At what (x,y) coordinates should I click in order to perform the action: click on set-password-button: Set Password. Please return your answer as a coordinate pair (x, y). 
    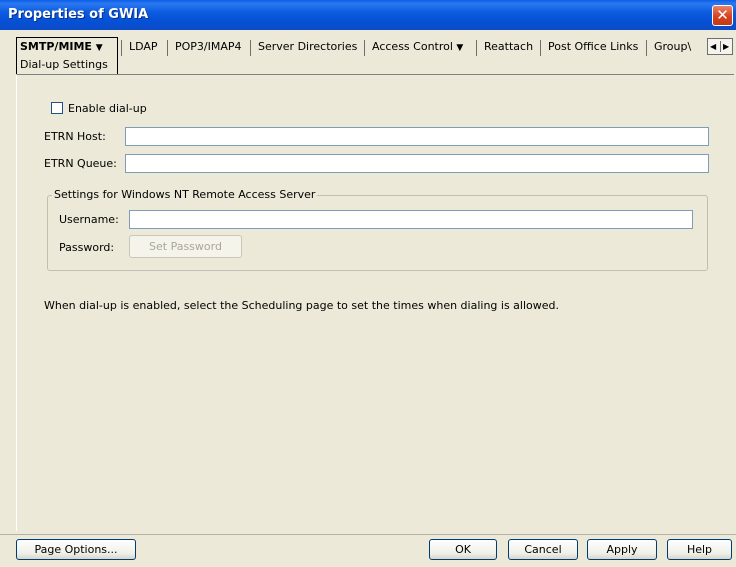
    Looking at the image, I should click on (185, 246).